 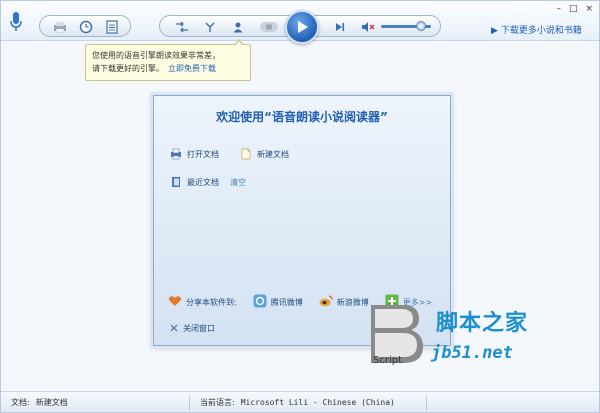 I want to click on status-language: 当前语言: Microsoft Lili - Chinese (China), so click(x=308, y=402).